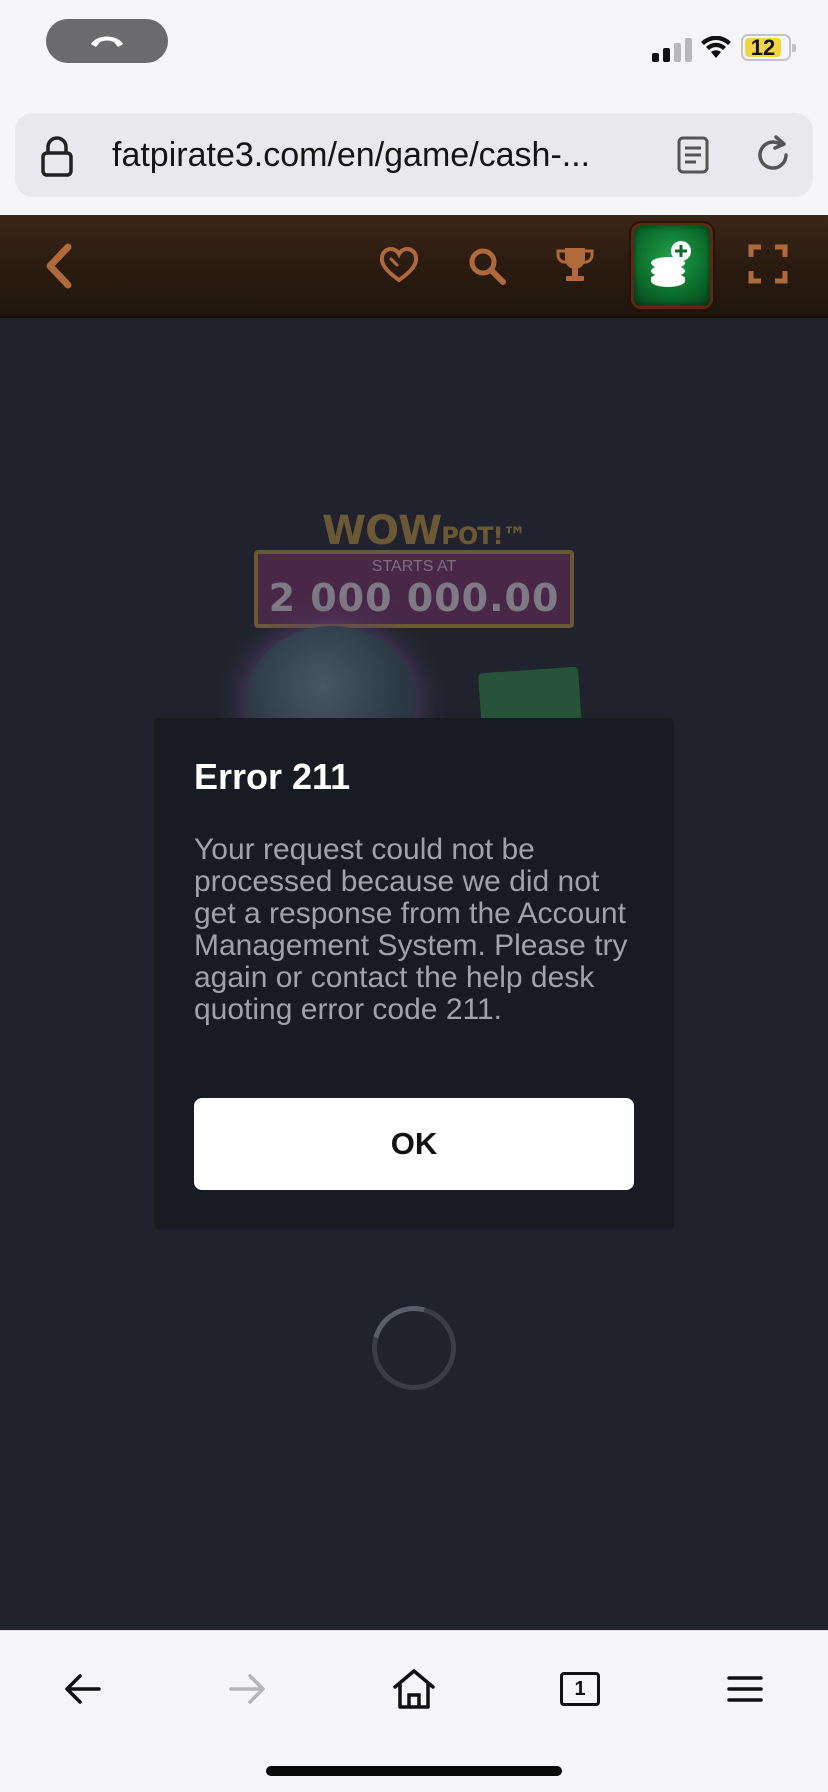 The image size is (828, 1792). I want to click on forward-button, so click(247, 1689).